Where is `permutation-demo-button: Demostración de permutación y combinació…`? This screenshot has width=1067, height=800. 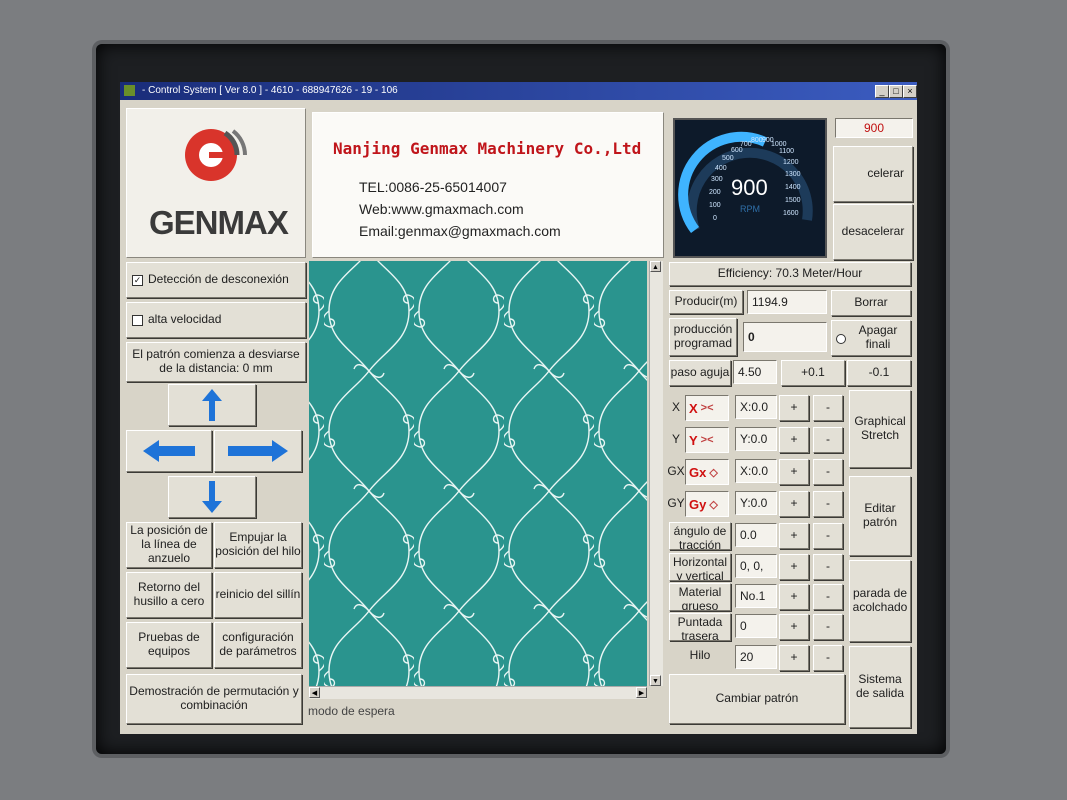
permutation-demo-button: Demostración de permutación y combinació… is located at coordinates (214, 699).